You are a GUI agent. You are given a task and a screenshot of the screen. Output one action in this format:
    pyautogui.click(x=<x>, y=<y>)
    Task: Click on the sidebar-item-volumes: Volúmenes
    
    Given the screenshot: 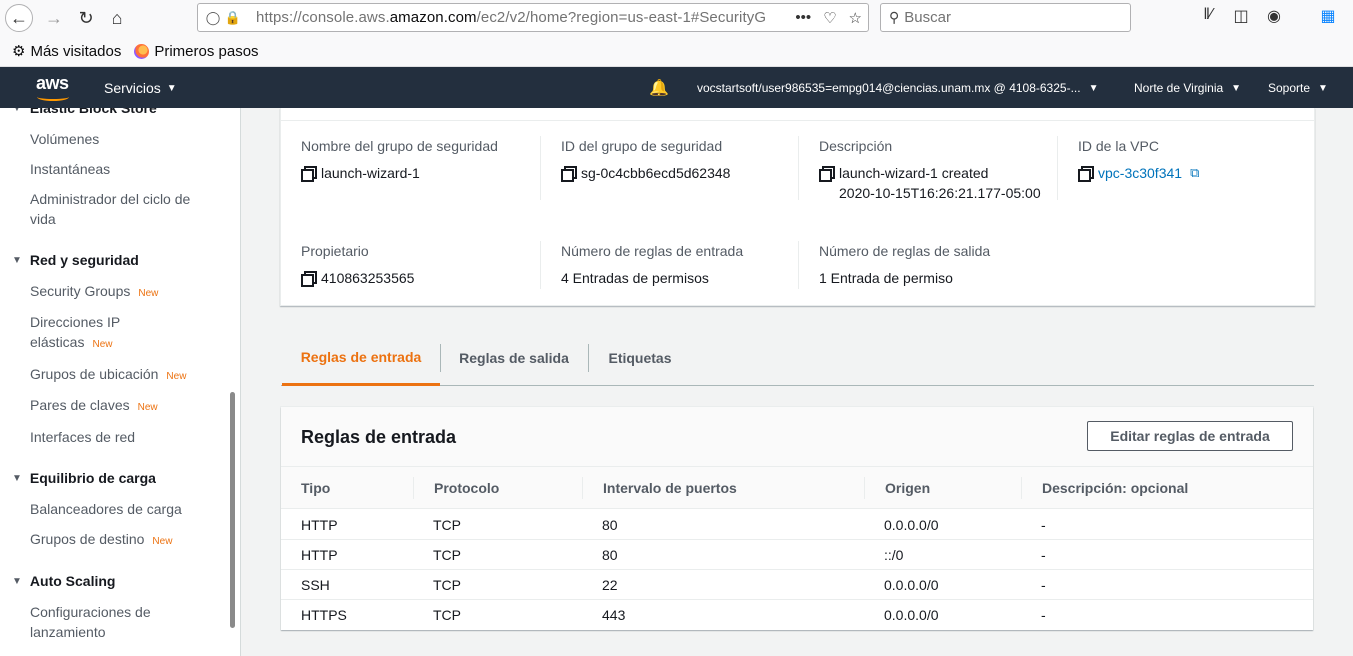 What is the action you would take?
    pyautogui.click(x=64, y=139)
    